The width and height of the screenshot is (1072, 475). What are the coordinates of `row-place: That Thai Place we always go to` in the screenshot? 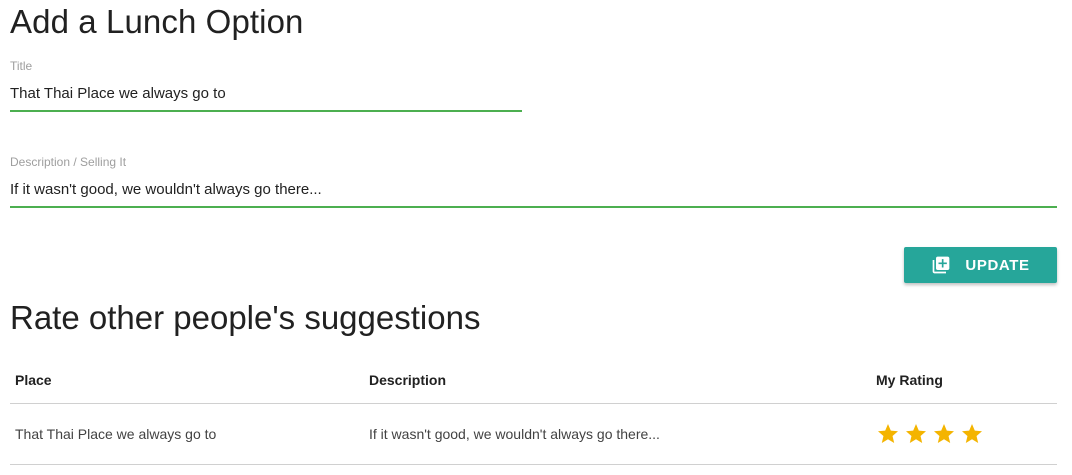 It's located at (187, 434).